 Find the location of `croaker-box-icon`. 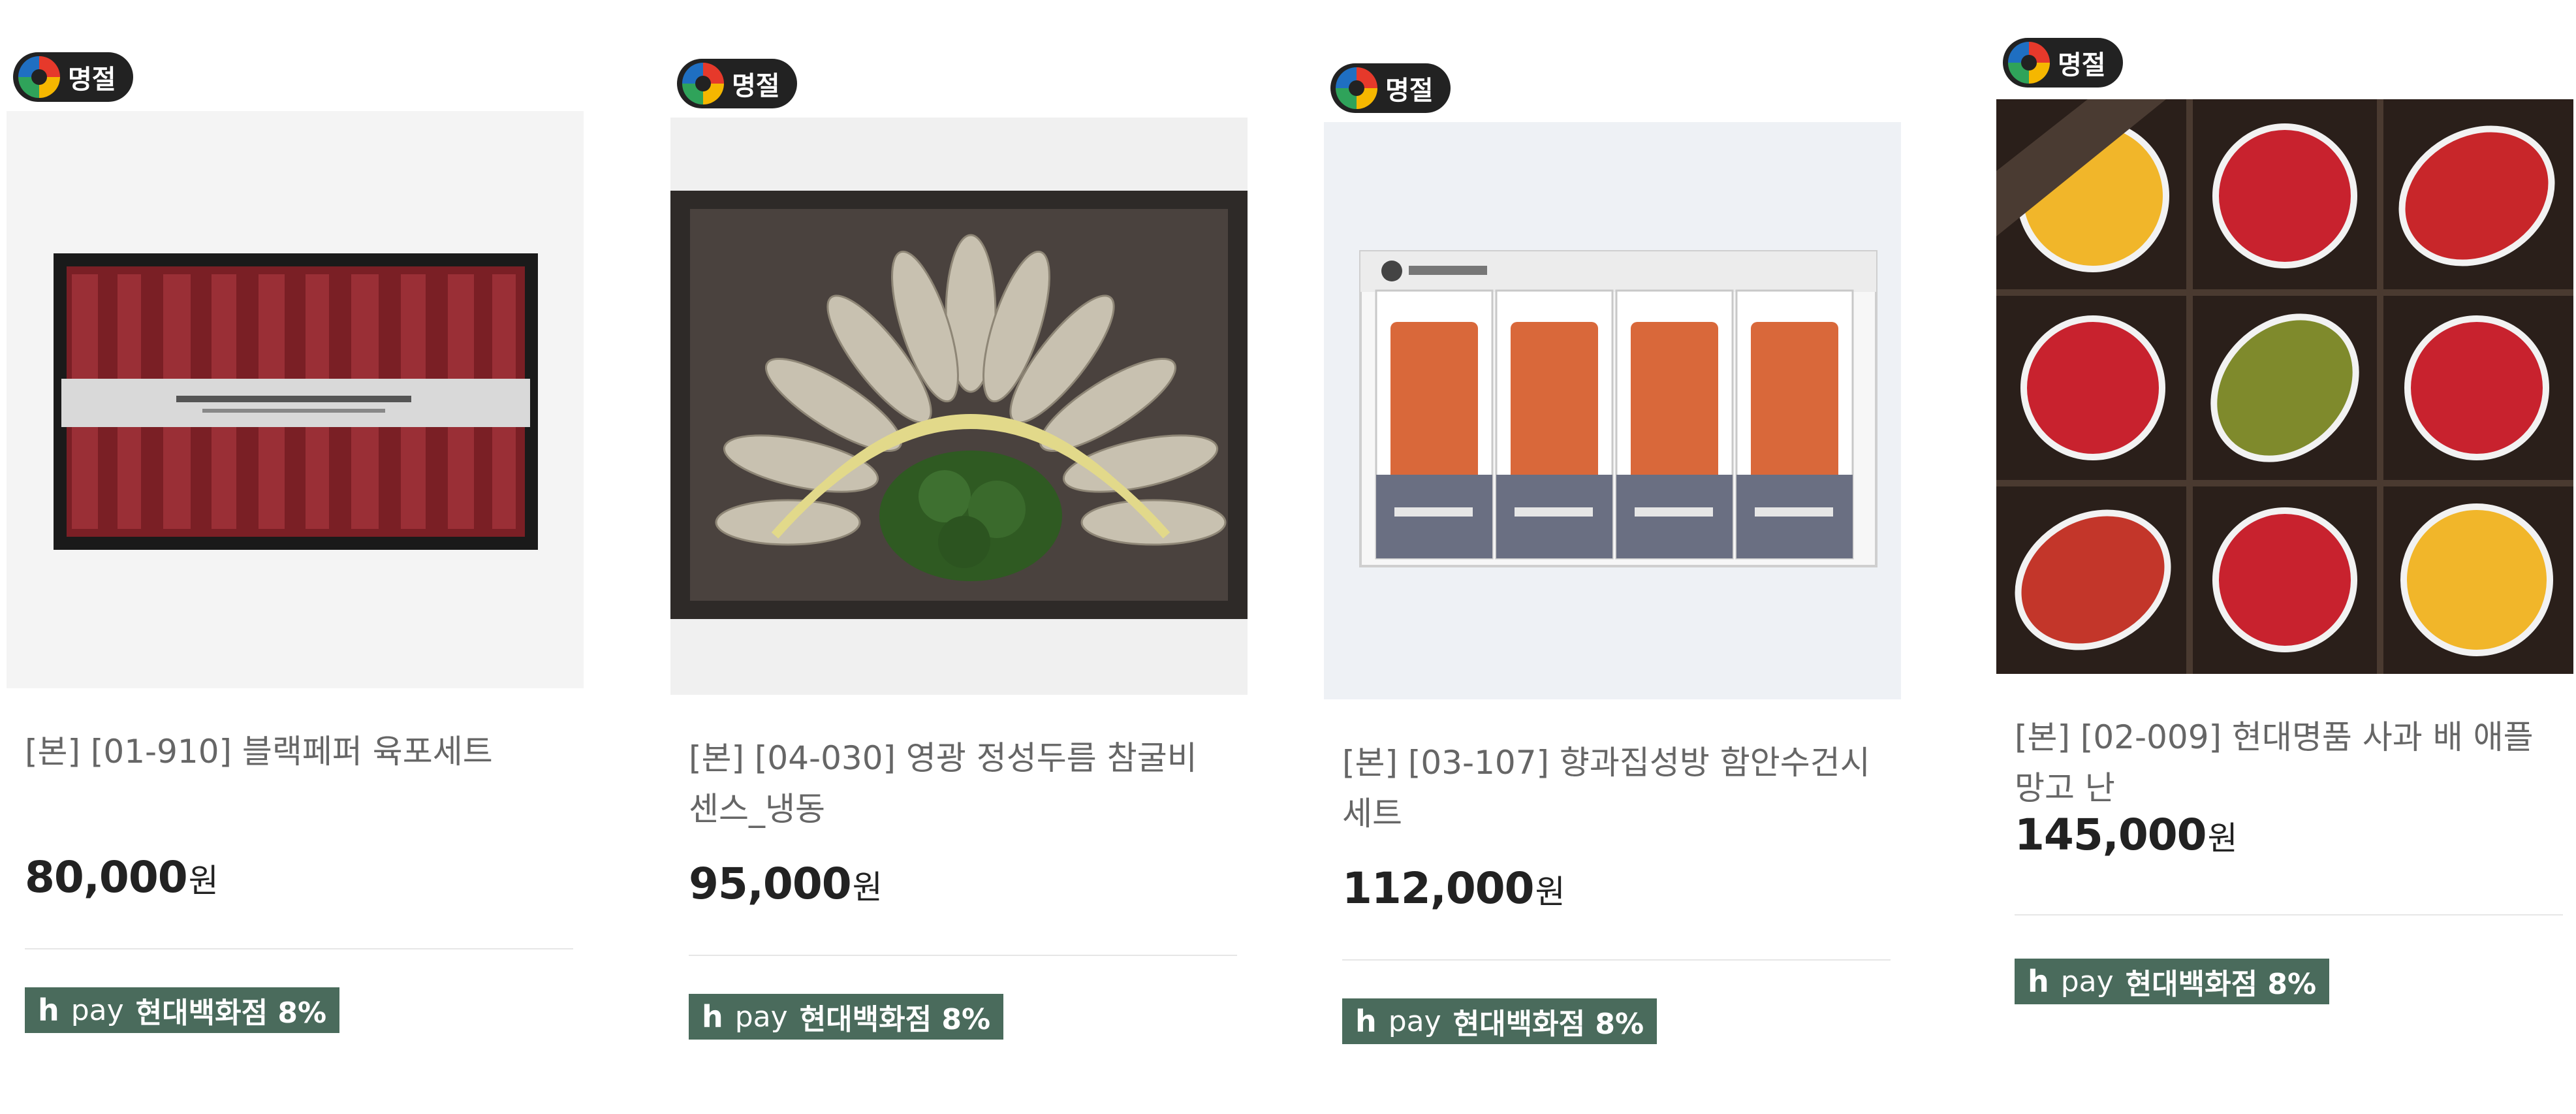

croaker-box-icon is located at coordinates (959, 406).